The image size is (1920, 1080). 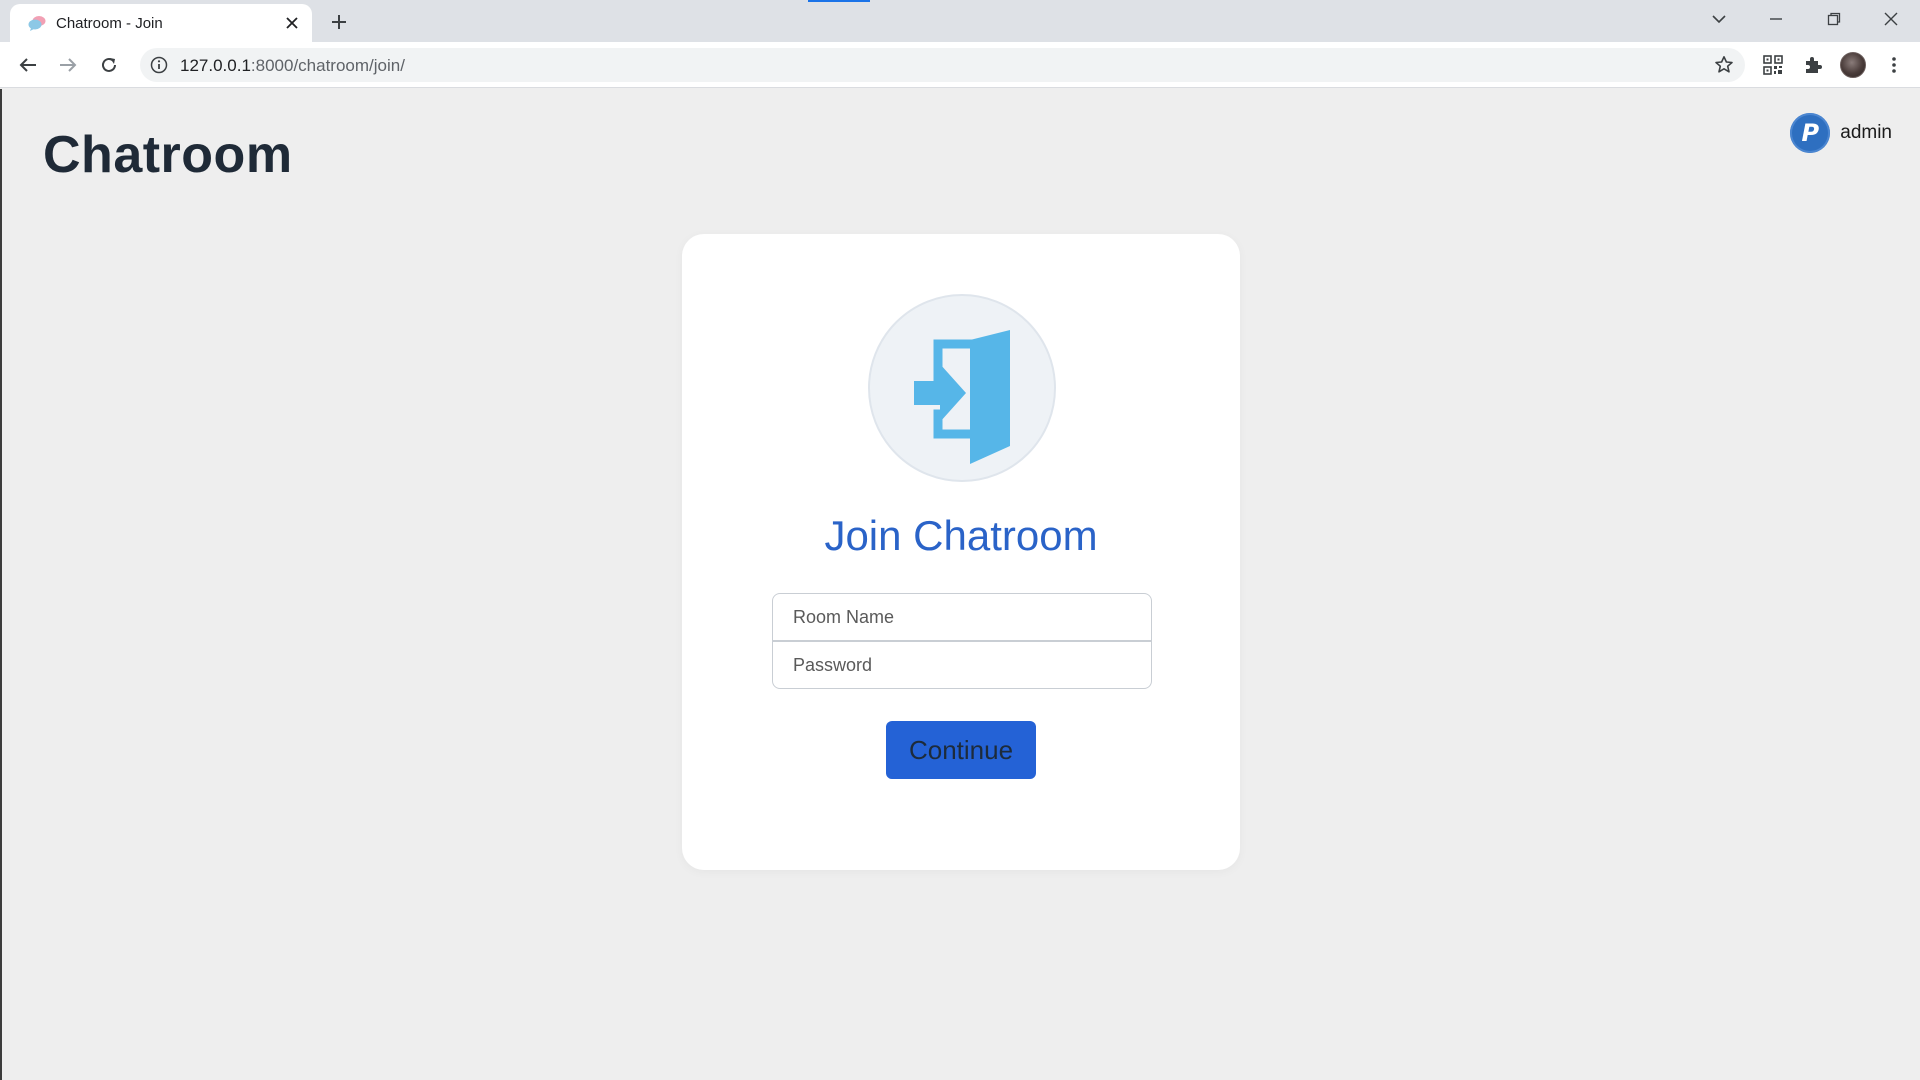 I want to click on user-menu: P admin, so click(x=1841, y=133).